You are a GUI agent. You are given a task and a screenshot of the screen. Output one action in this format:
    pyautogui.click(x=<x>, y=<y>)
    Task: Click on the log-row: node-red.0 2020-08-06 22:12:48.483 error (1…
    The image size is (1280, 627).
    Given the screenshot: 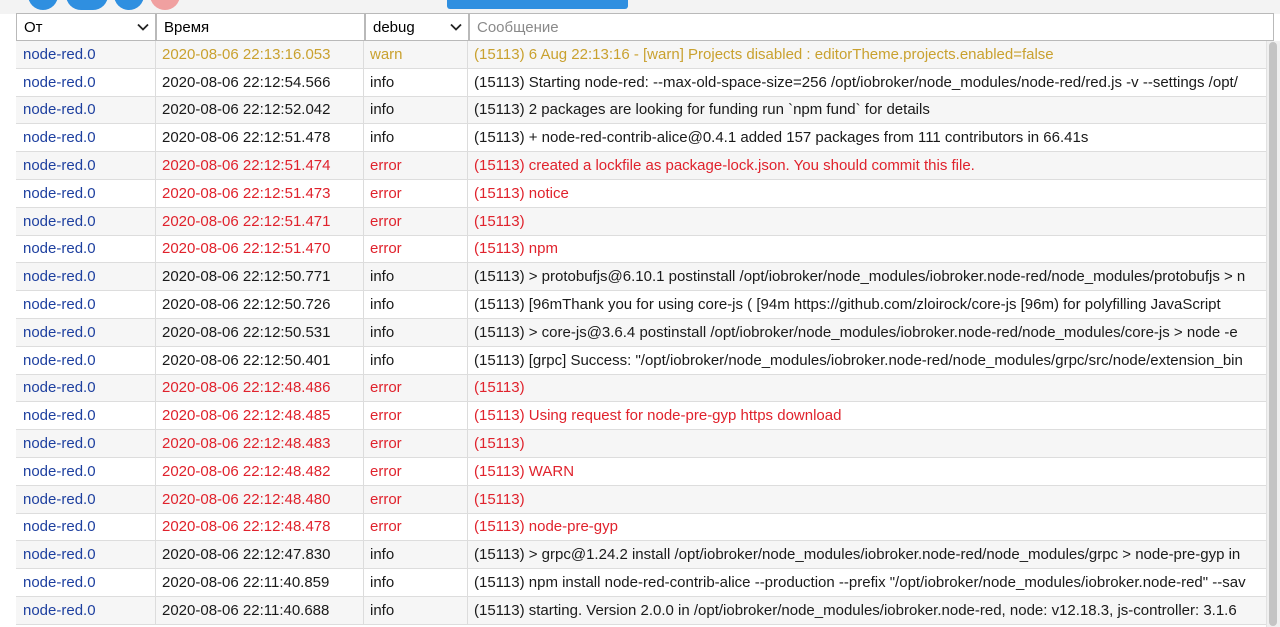 What is the action you would take?
    pyautogui.click(x=641, y=444)
    